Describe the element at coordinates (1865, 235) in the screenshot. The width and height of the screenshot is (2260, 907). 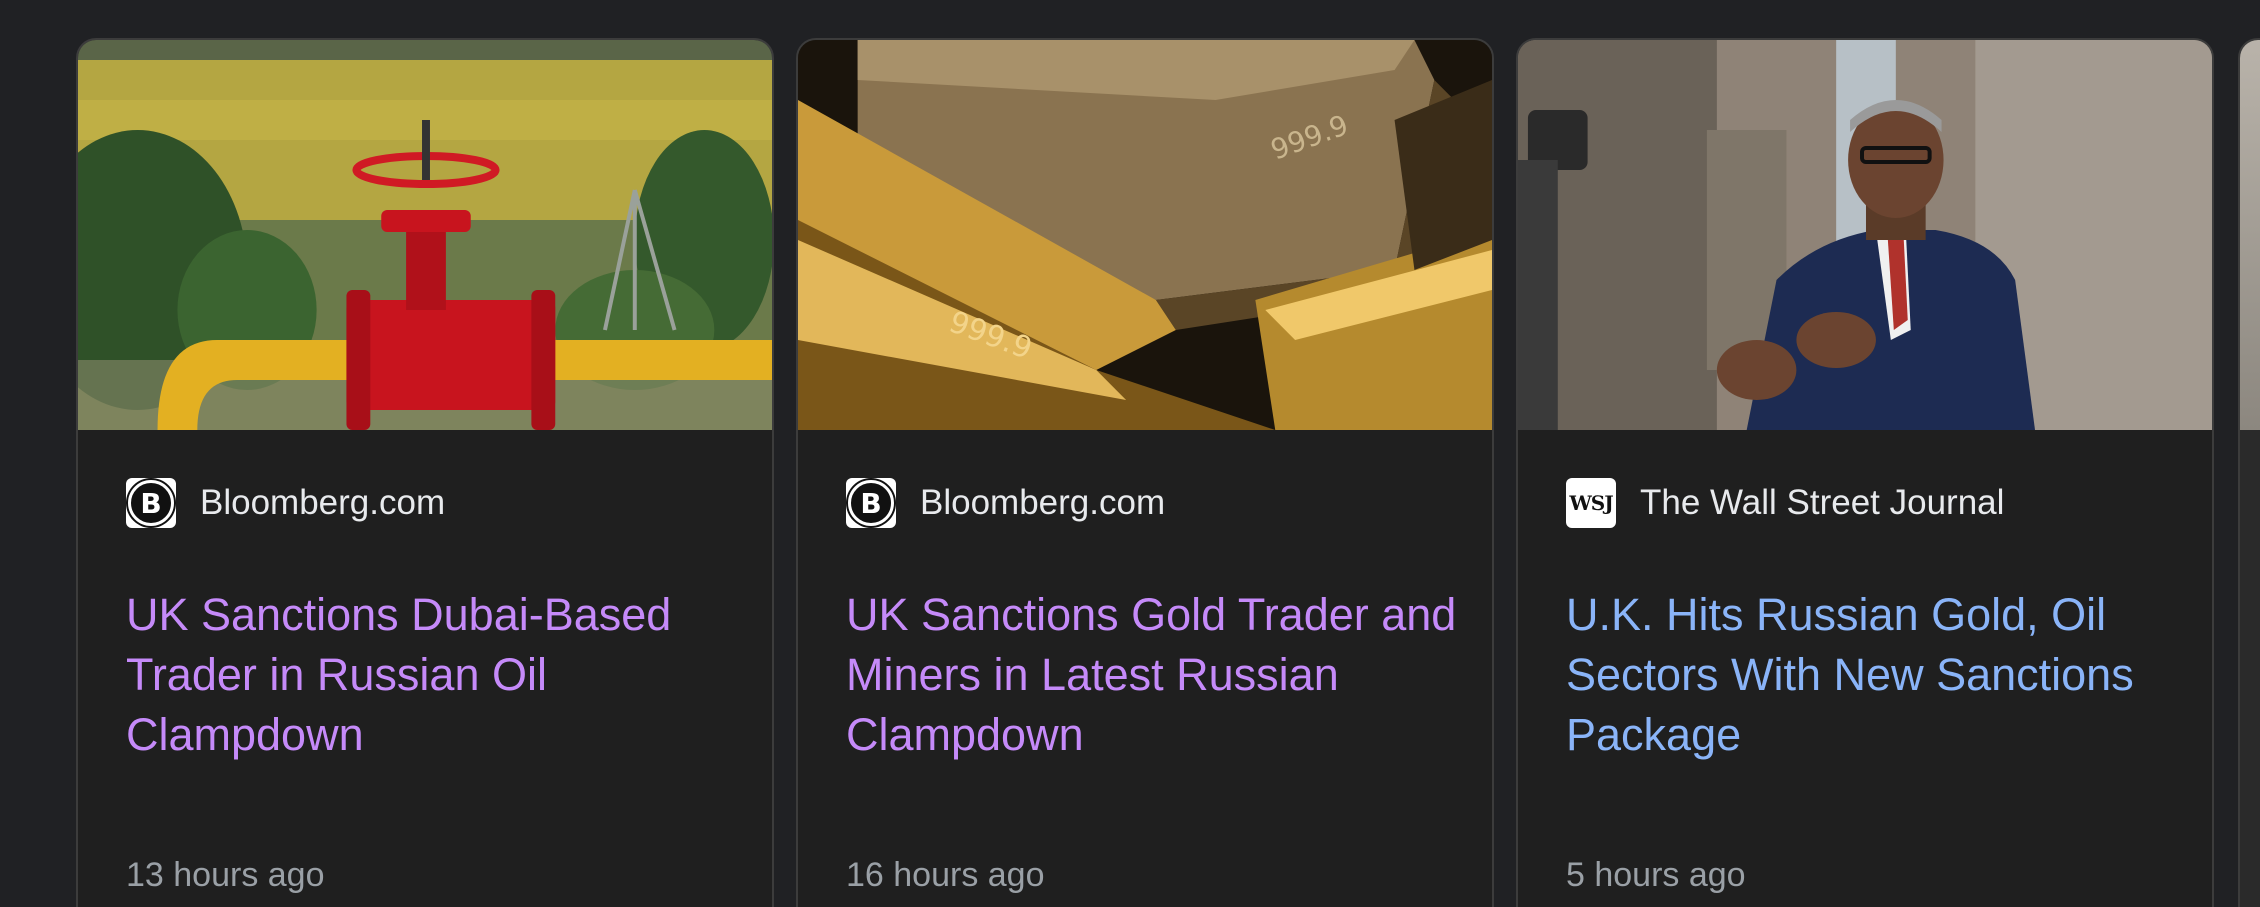
I see `speaker-photo-image` at that location.